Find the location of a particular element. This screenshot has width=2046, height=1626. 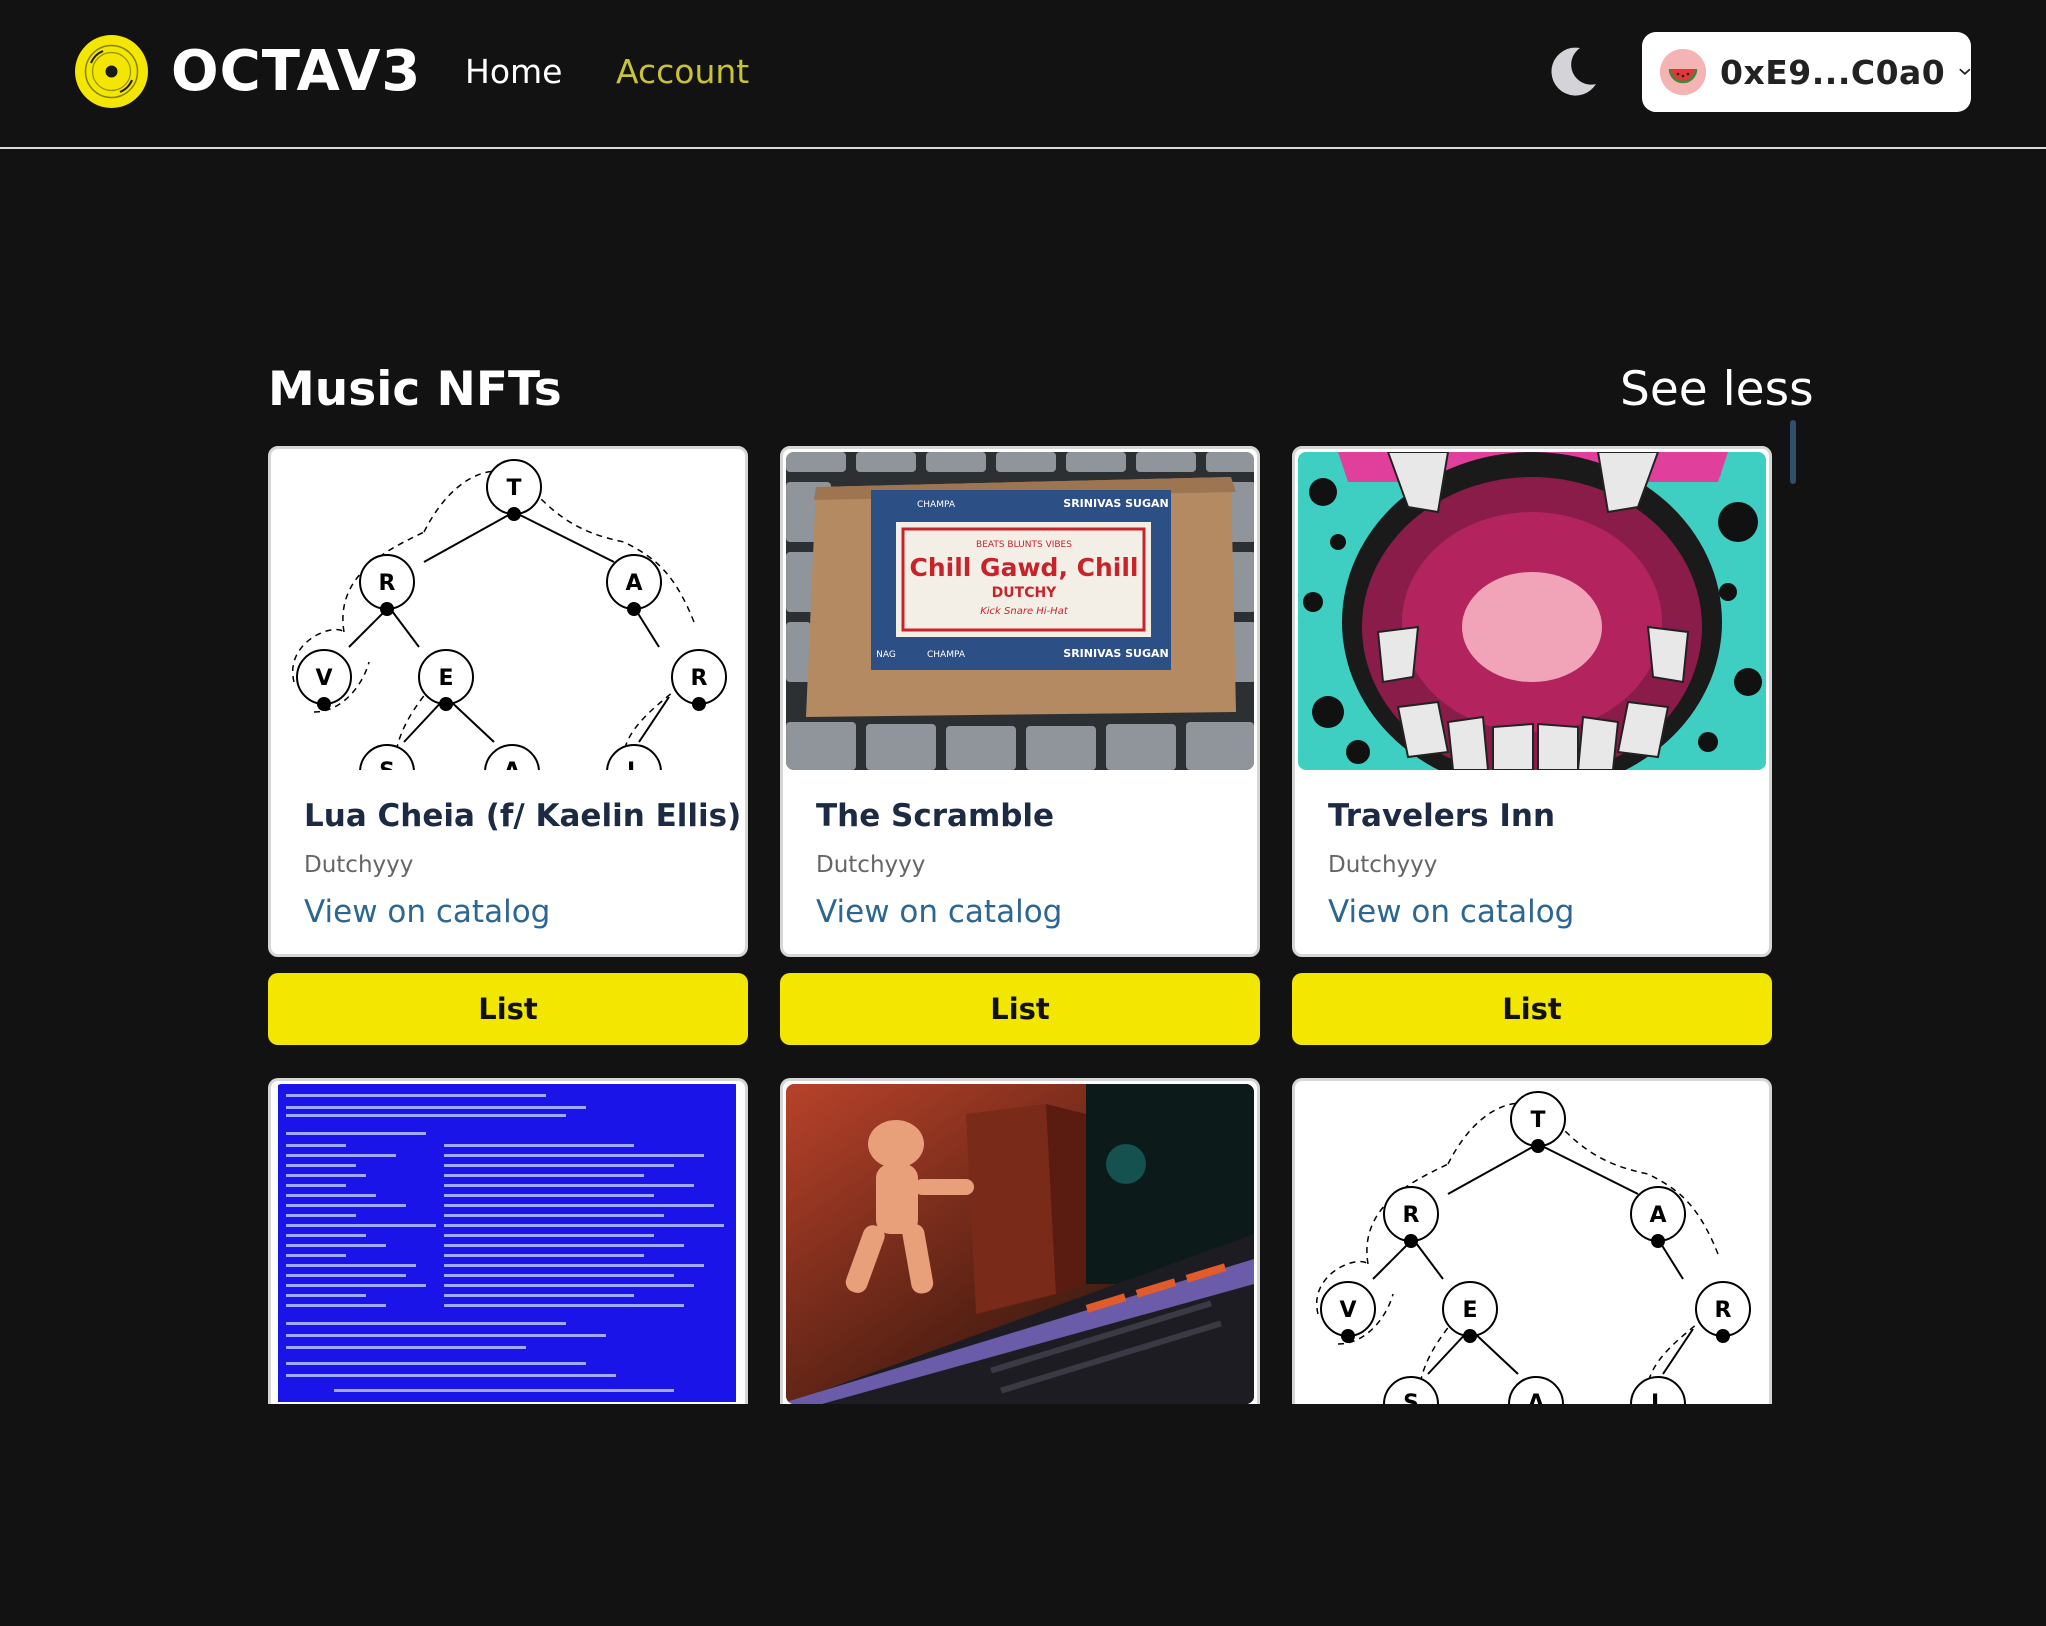

box-main-text: Chill Gawd, Chill is located at coordinates (1024, 567).